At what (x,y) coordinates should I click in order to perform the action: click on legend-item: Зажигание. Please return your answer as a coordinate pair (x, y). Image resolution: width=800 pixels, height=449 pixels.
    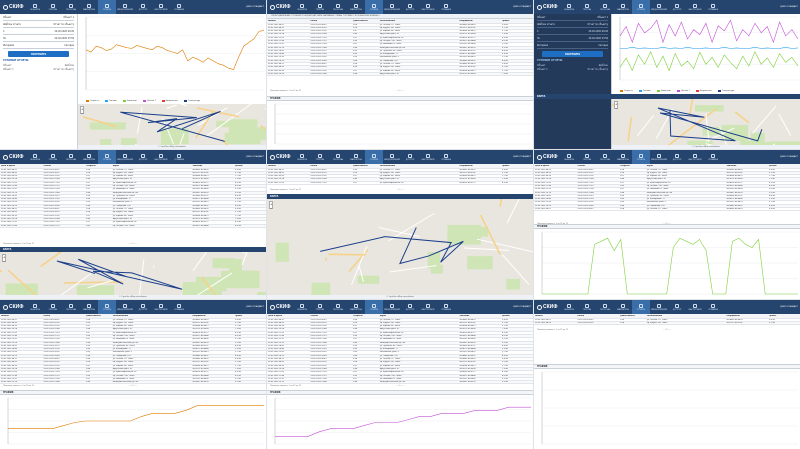
    Looking at the image, I should click on (129, 101).